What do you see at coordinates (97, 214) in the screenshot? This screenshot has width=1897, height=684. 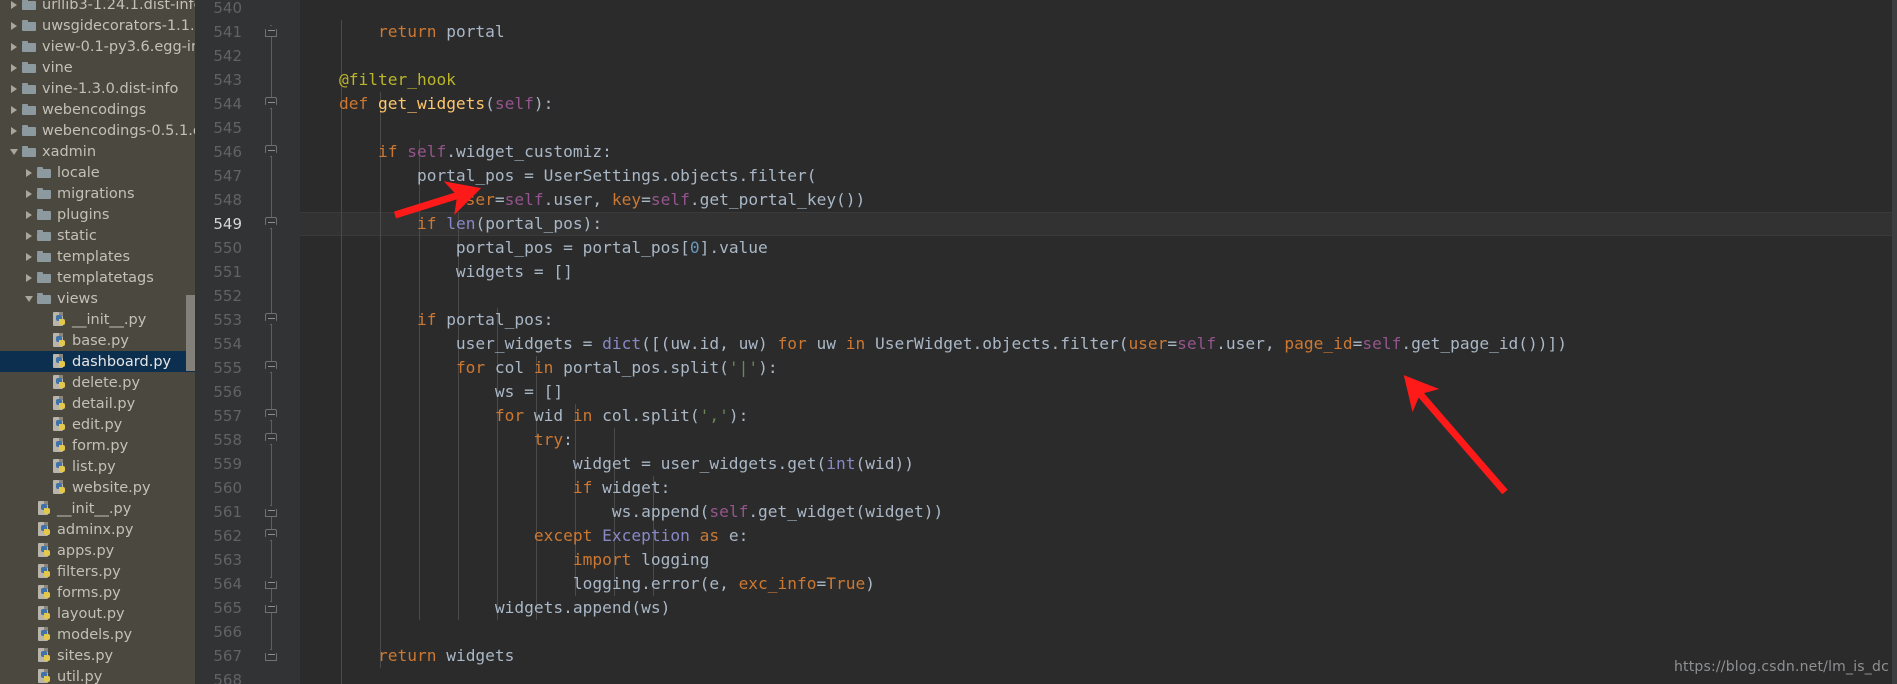 I see `tree-item-plugins: plugins` at bounding box center [97, 214].